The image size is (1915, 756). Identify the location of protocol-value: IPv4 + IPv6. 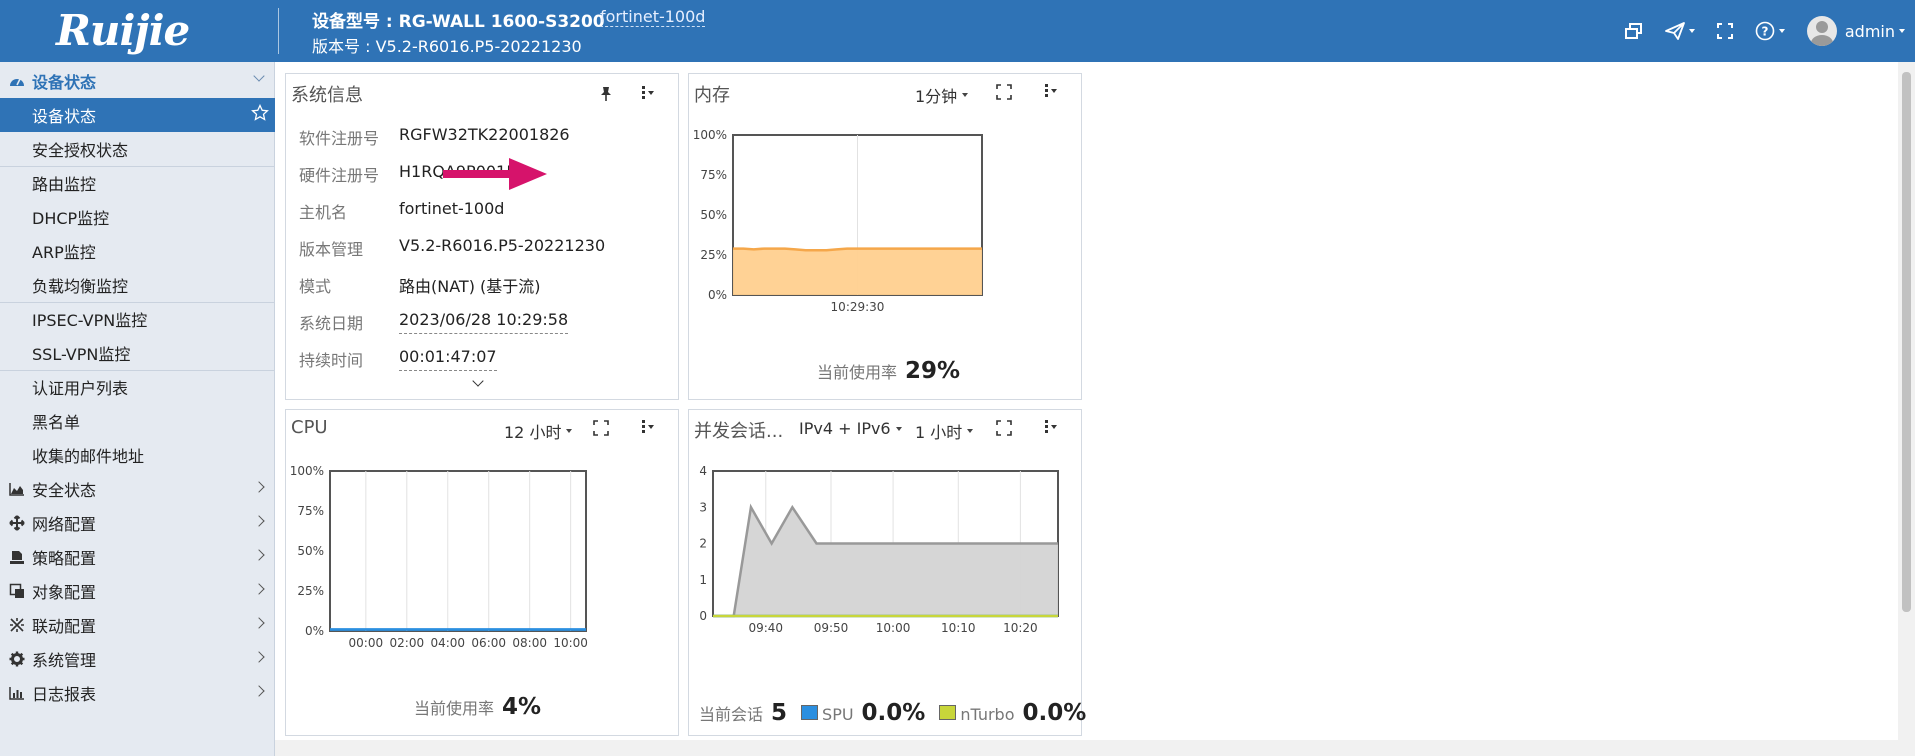
(845, 428).